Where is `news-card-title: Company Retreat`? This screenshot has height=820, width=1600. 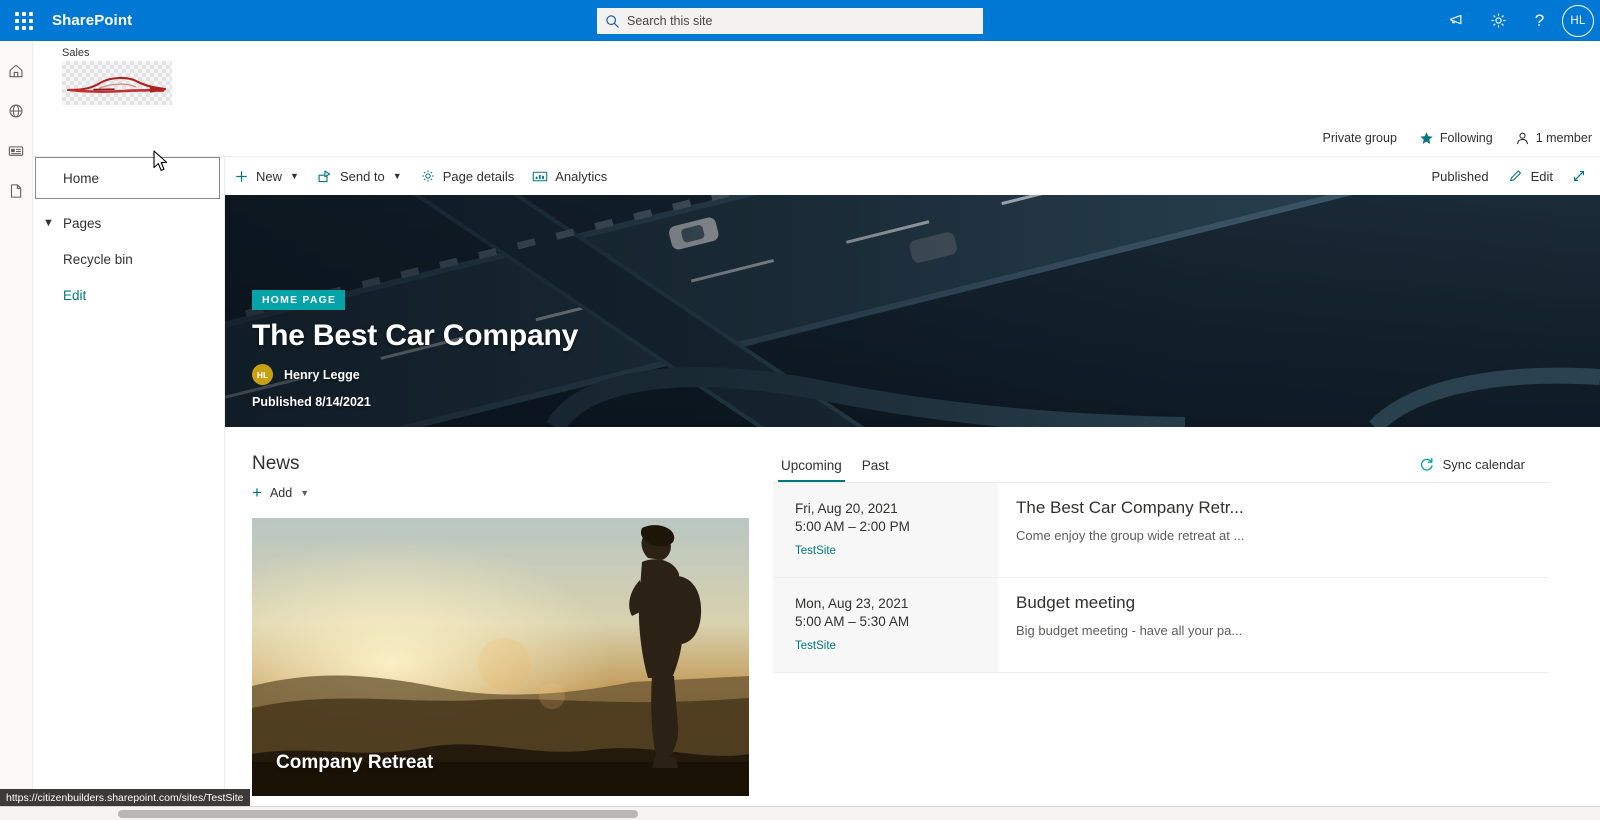
news-card-title: Company Retreat is located at coordinates (355, 762).